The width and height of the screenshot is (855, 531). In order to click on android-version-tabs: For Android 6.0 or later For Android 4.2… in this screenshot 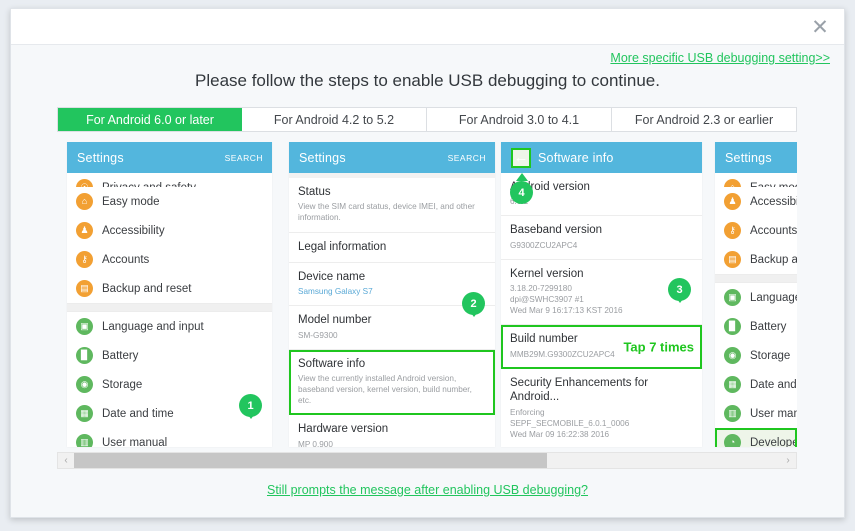, I will do `click(427, 119)`.